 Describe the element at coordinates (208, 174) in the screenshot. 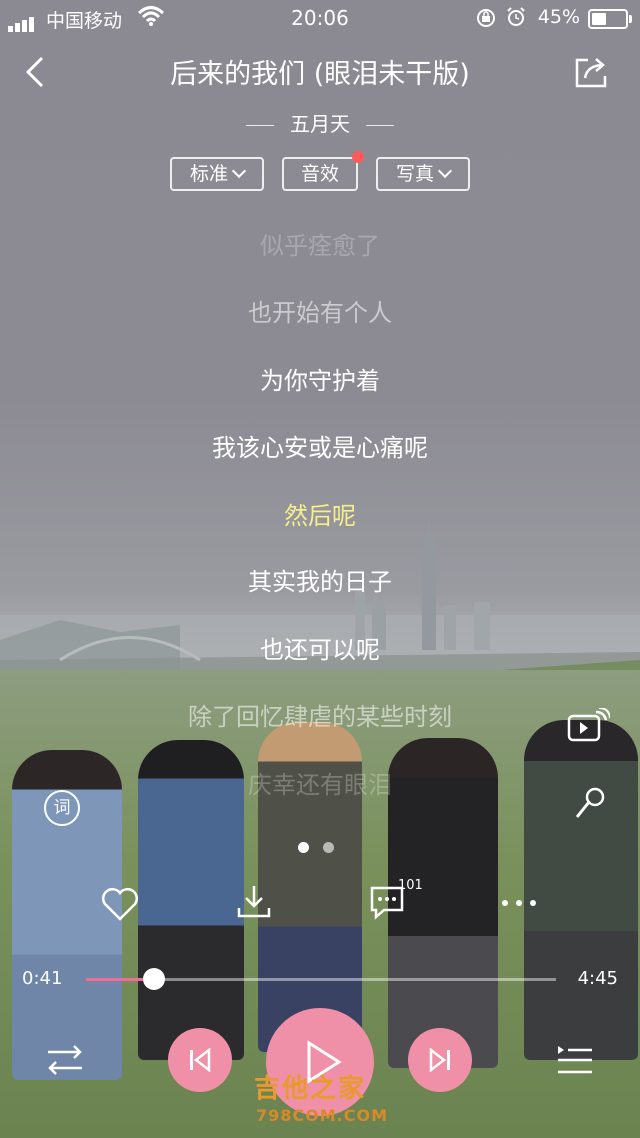

I see `chip-label: 标准` at that location.